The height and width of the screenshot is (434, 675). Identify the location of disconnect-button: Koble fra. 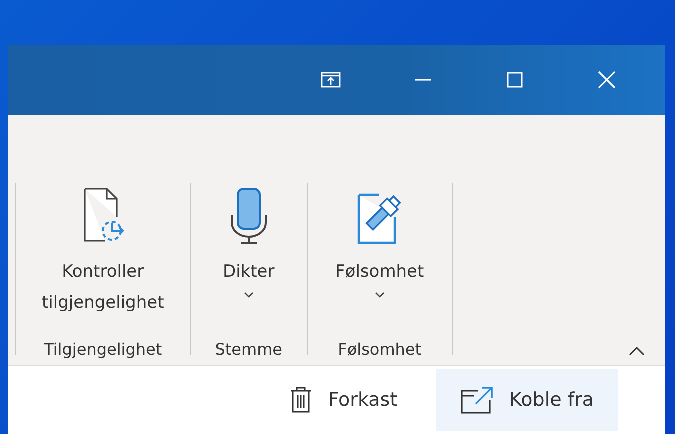
(527, 400).